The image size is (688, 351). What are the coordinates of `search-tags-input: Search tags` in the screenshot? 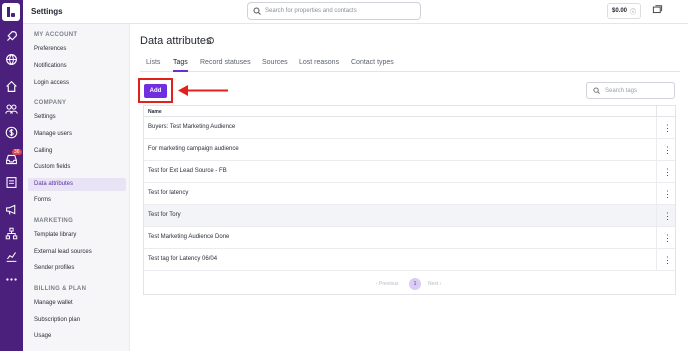 It's located at (630, 90).